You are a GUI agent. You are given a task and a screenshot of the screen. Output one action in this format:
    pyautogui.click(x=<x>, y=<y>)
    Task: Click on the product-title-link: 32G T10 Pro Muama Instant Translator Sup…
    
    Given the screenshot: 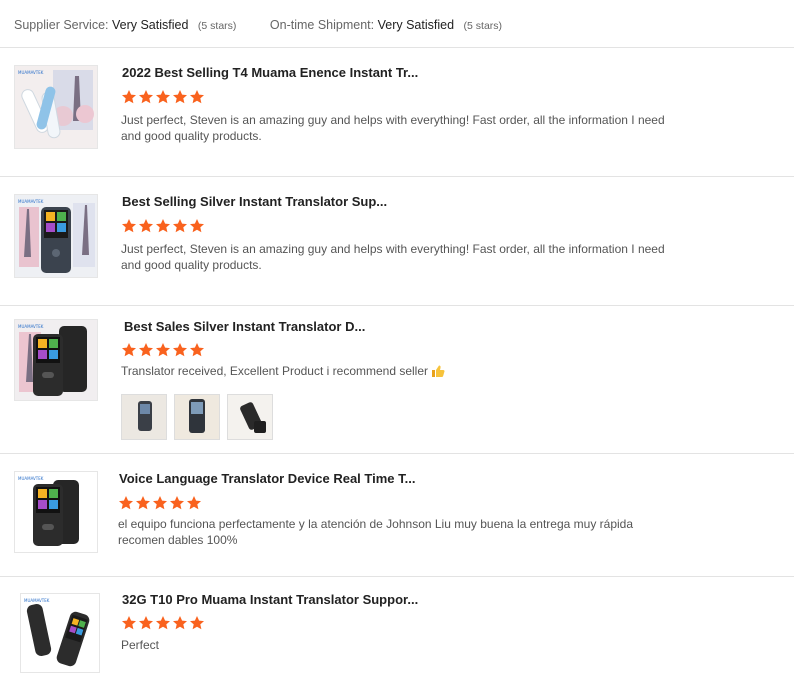 What is the action you would take?
    pyautogui.click(x=270, y=599)
    